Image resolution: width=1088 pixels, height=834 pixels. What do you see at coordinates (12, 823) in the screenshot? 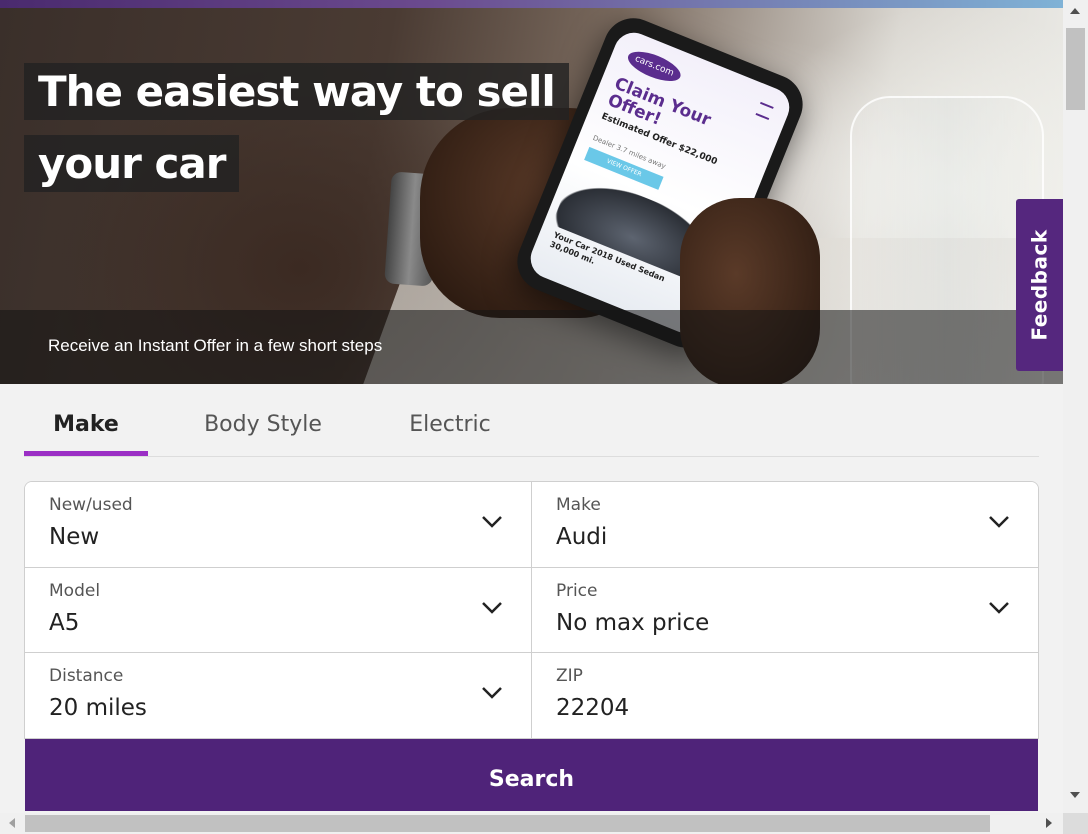
I see `scroll-left-icon` at bounding box center [12, 823].